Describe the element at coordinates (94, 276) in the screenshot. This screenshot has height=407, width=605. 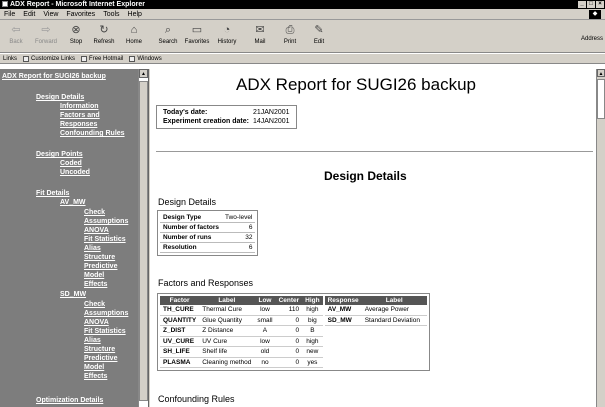
I see `nav-av-model-link: Model` at that location.